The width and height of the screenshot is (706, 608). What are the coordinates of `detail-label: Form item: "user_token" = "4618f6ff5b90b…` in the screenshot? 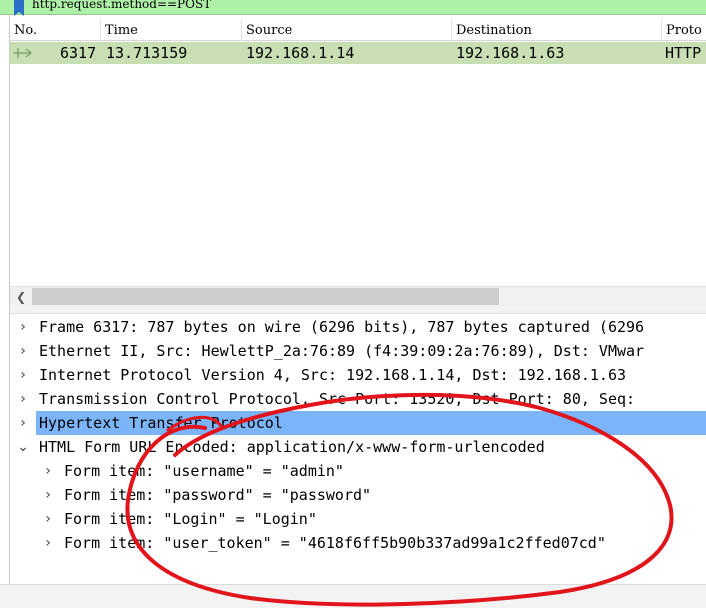 It's located at (335, 543).